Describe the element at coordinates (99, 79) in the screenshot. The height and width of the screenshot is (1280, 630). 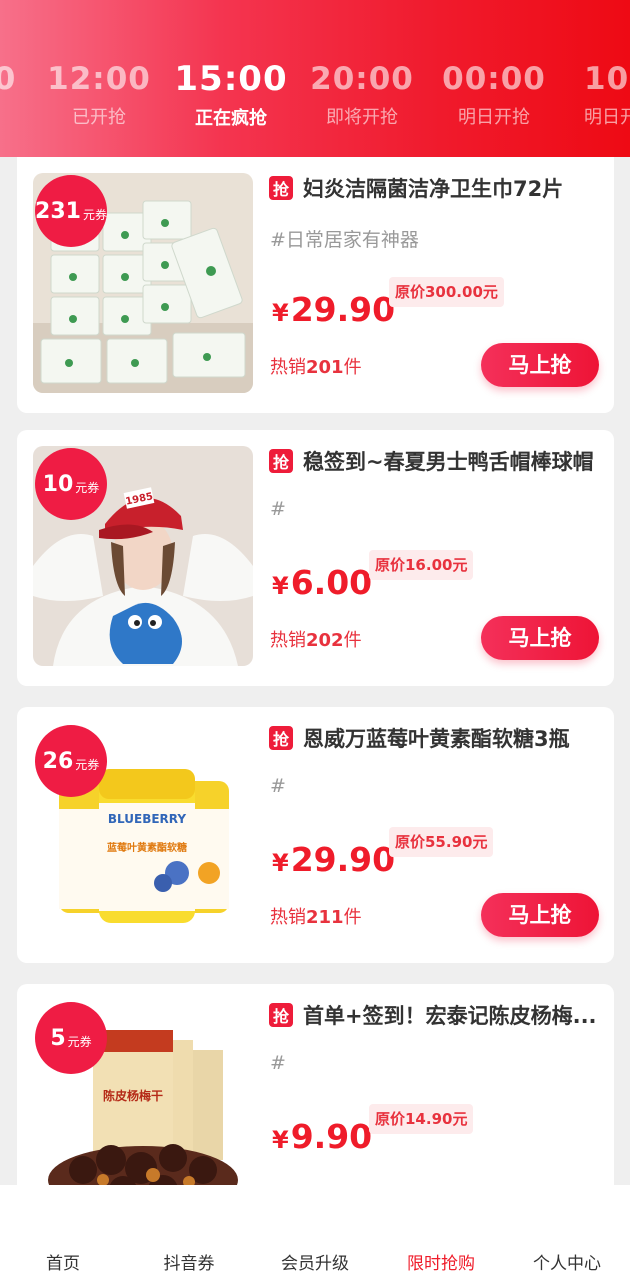
I see `slot-time: 12:00` at that location.